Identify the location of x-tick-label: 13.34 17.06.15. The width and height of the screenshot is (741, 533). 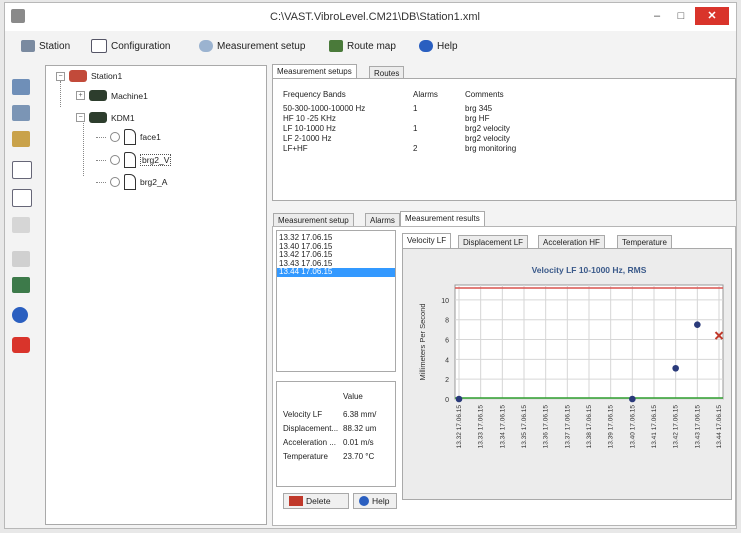
(502, 427).